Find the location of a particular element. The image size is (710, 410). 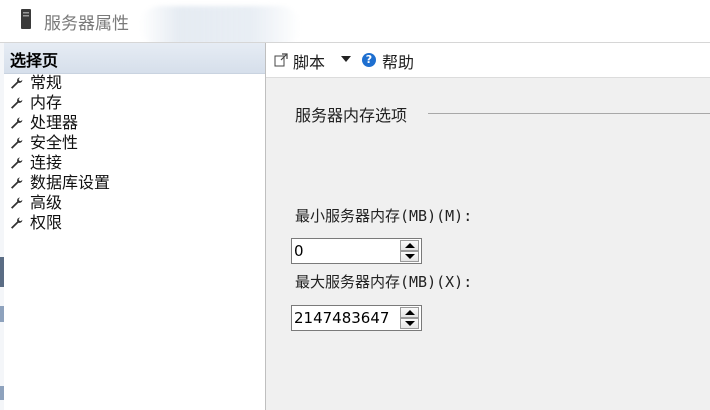

script-dropdown-arrow-icon is located at coordinates (346, 59).